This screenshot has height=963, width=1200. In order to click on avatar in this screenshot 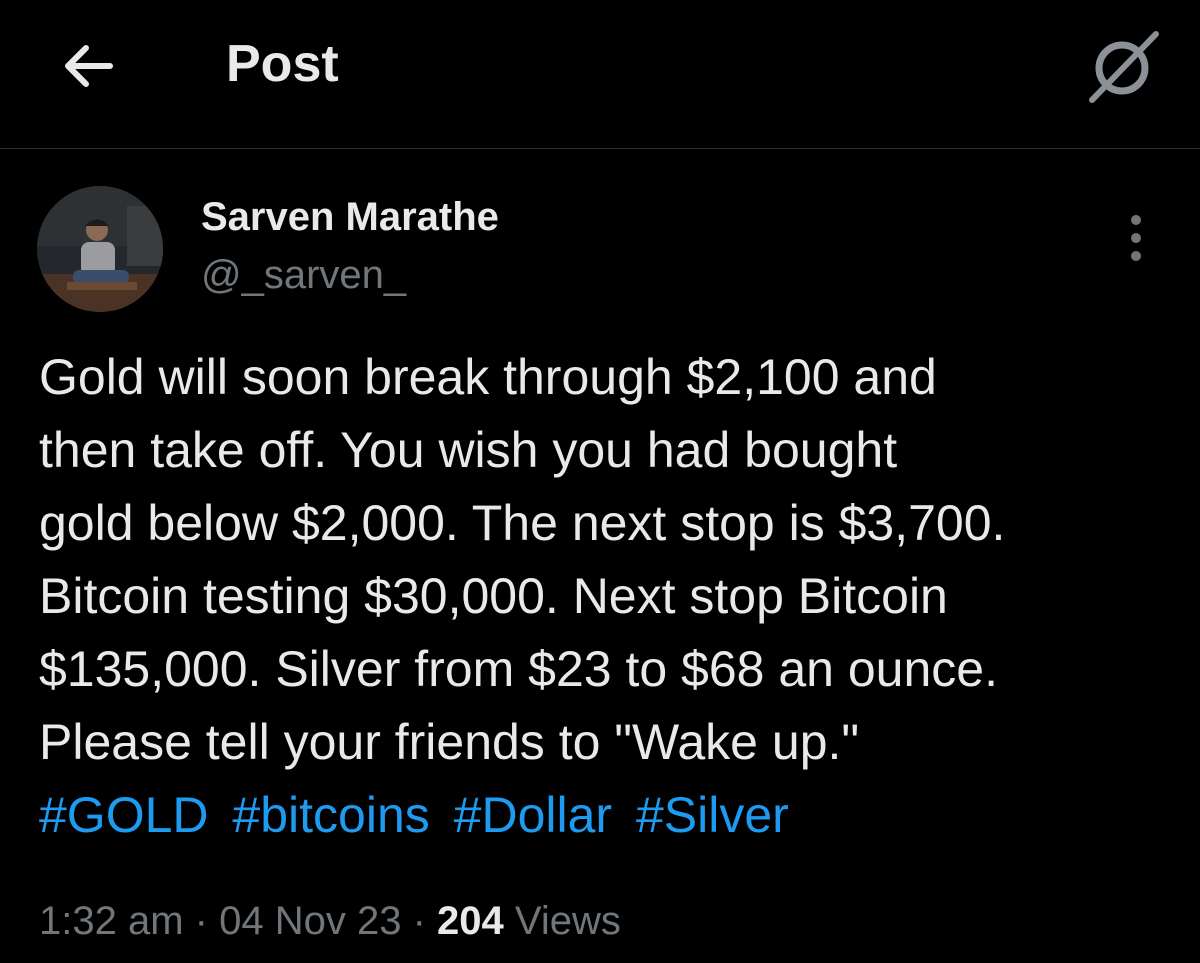, I will do `click(100, 249)`.